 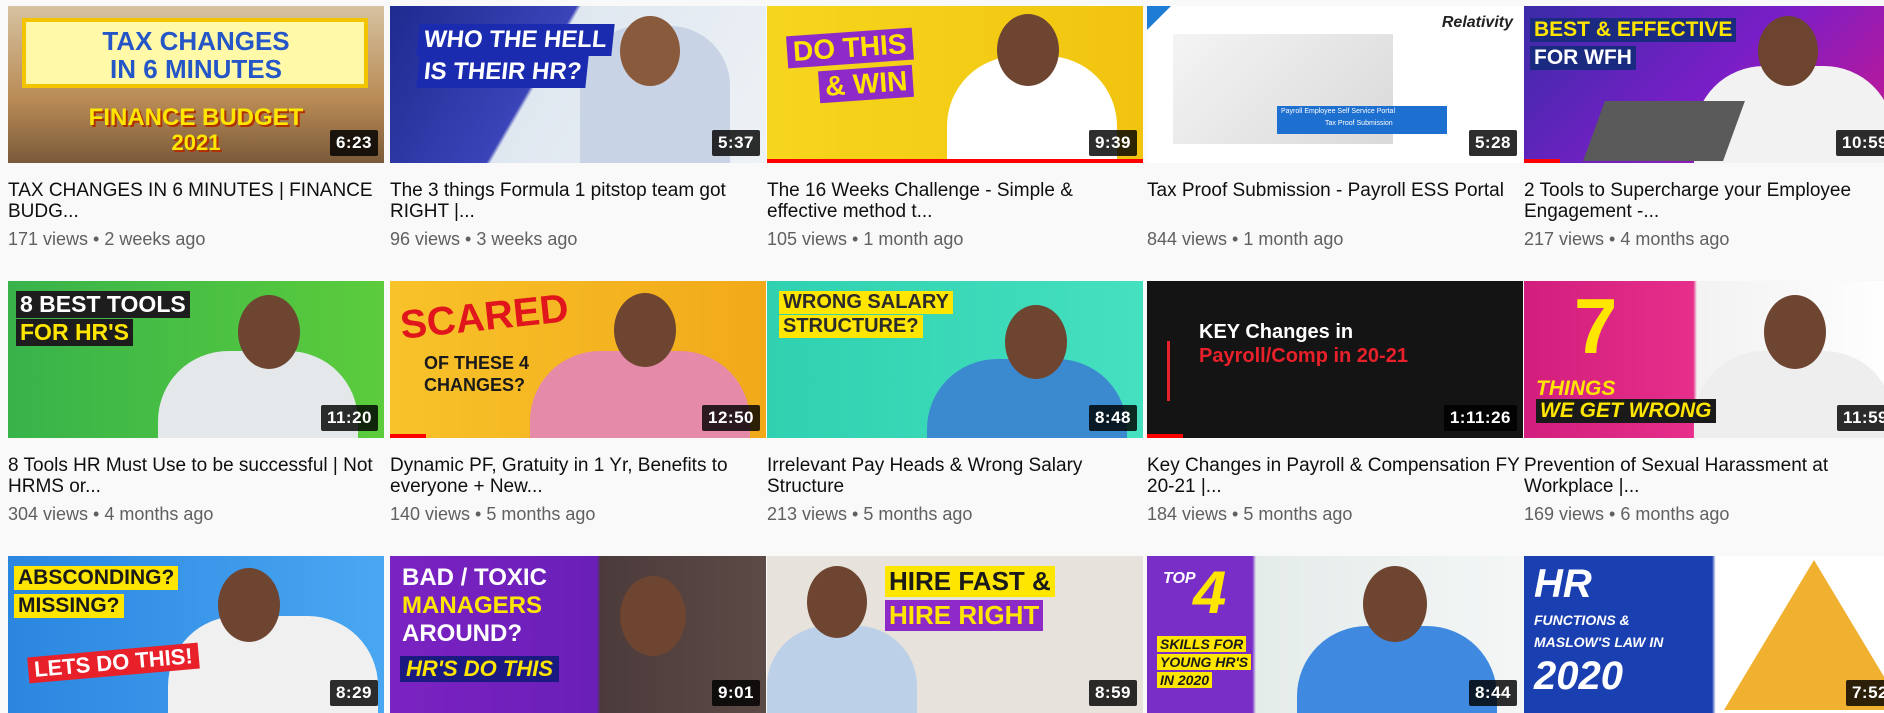 I want to click on thumb-text: OF THESE 4, so click(x=477, y=363).